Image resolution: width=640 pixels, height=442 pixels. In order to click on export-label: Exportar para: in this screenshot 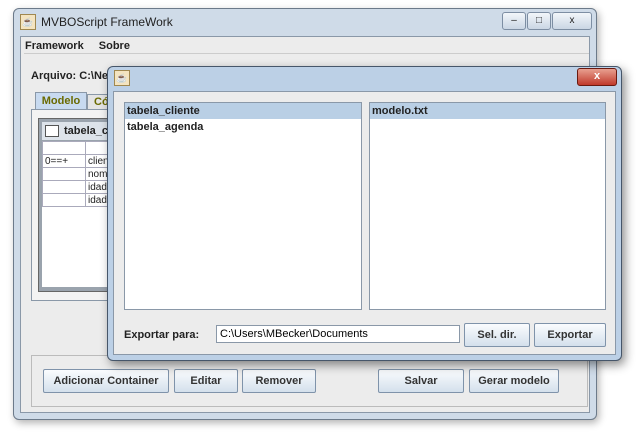, I will do `click(162, 335)`.